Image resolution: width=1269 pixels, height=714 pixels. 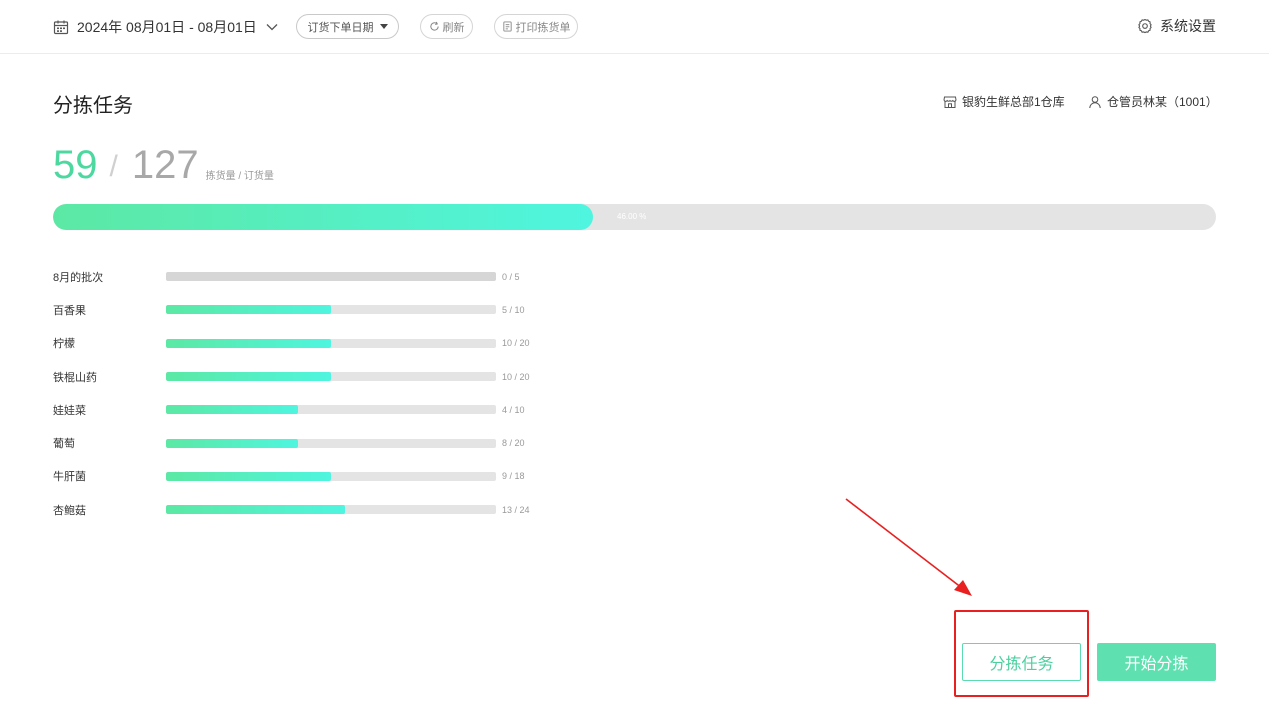 I want to click on print-label: 打印拣货单, so click(x=543, y=27).